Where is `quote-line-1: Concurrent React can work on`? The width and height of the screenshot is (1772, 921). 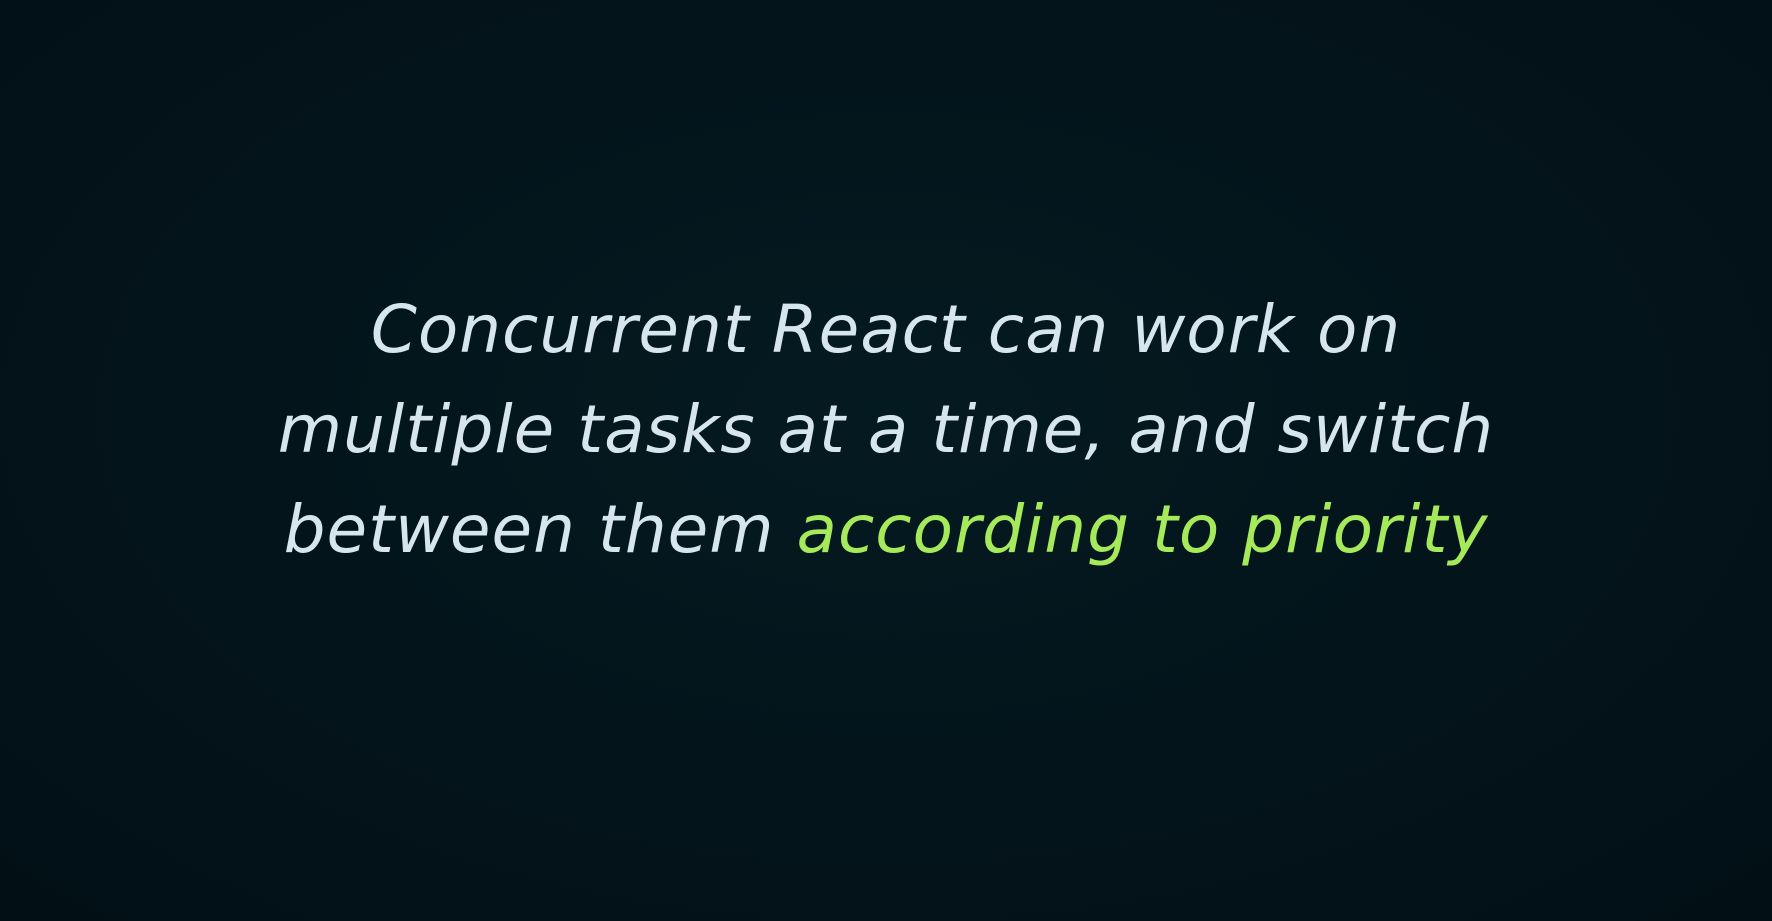 quote-line-1: Concurrent React can work on is located at coordinates (886, 329).